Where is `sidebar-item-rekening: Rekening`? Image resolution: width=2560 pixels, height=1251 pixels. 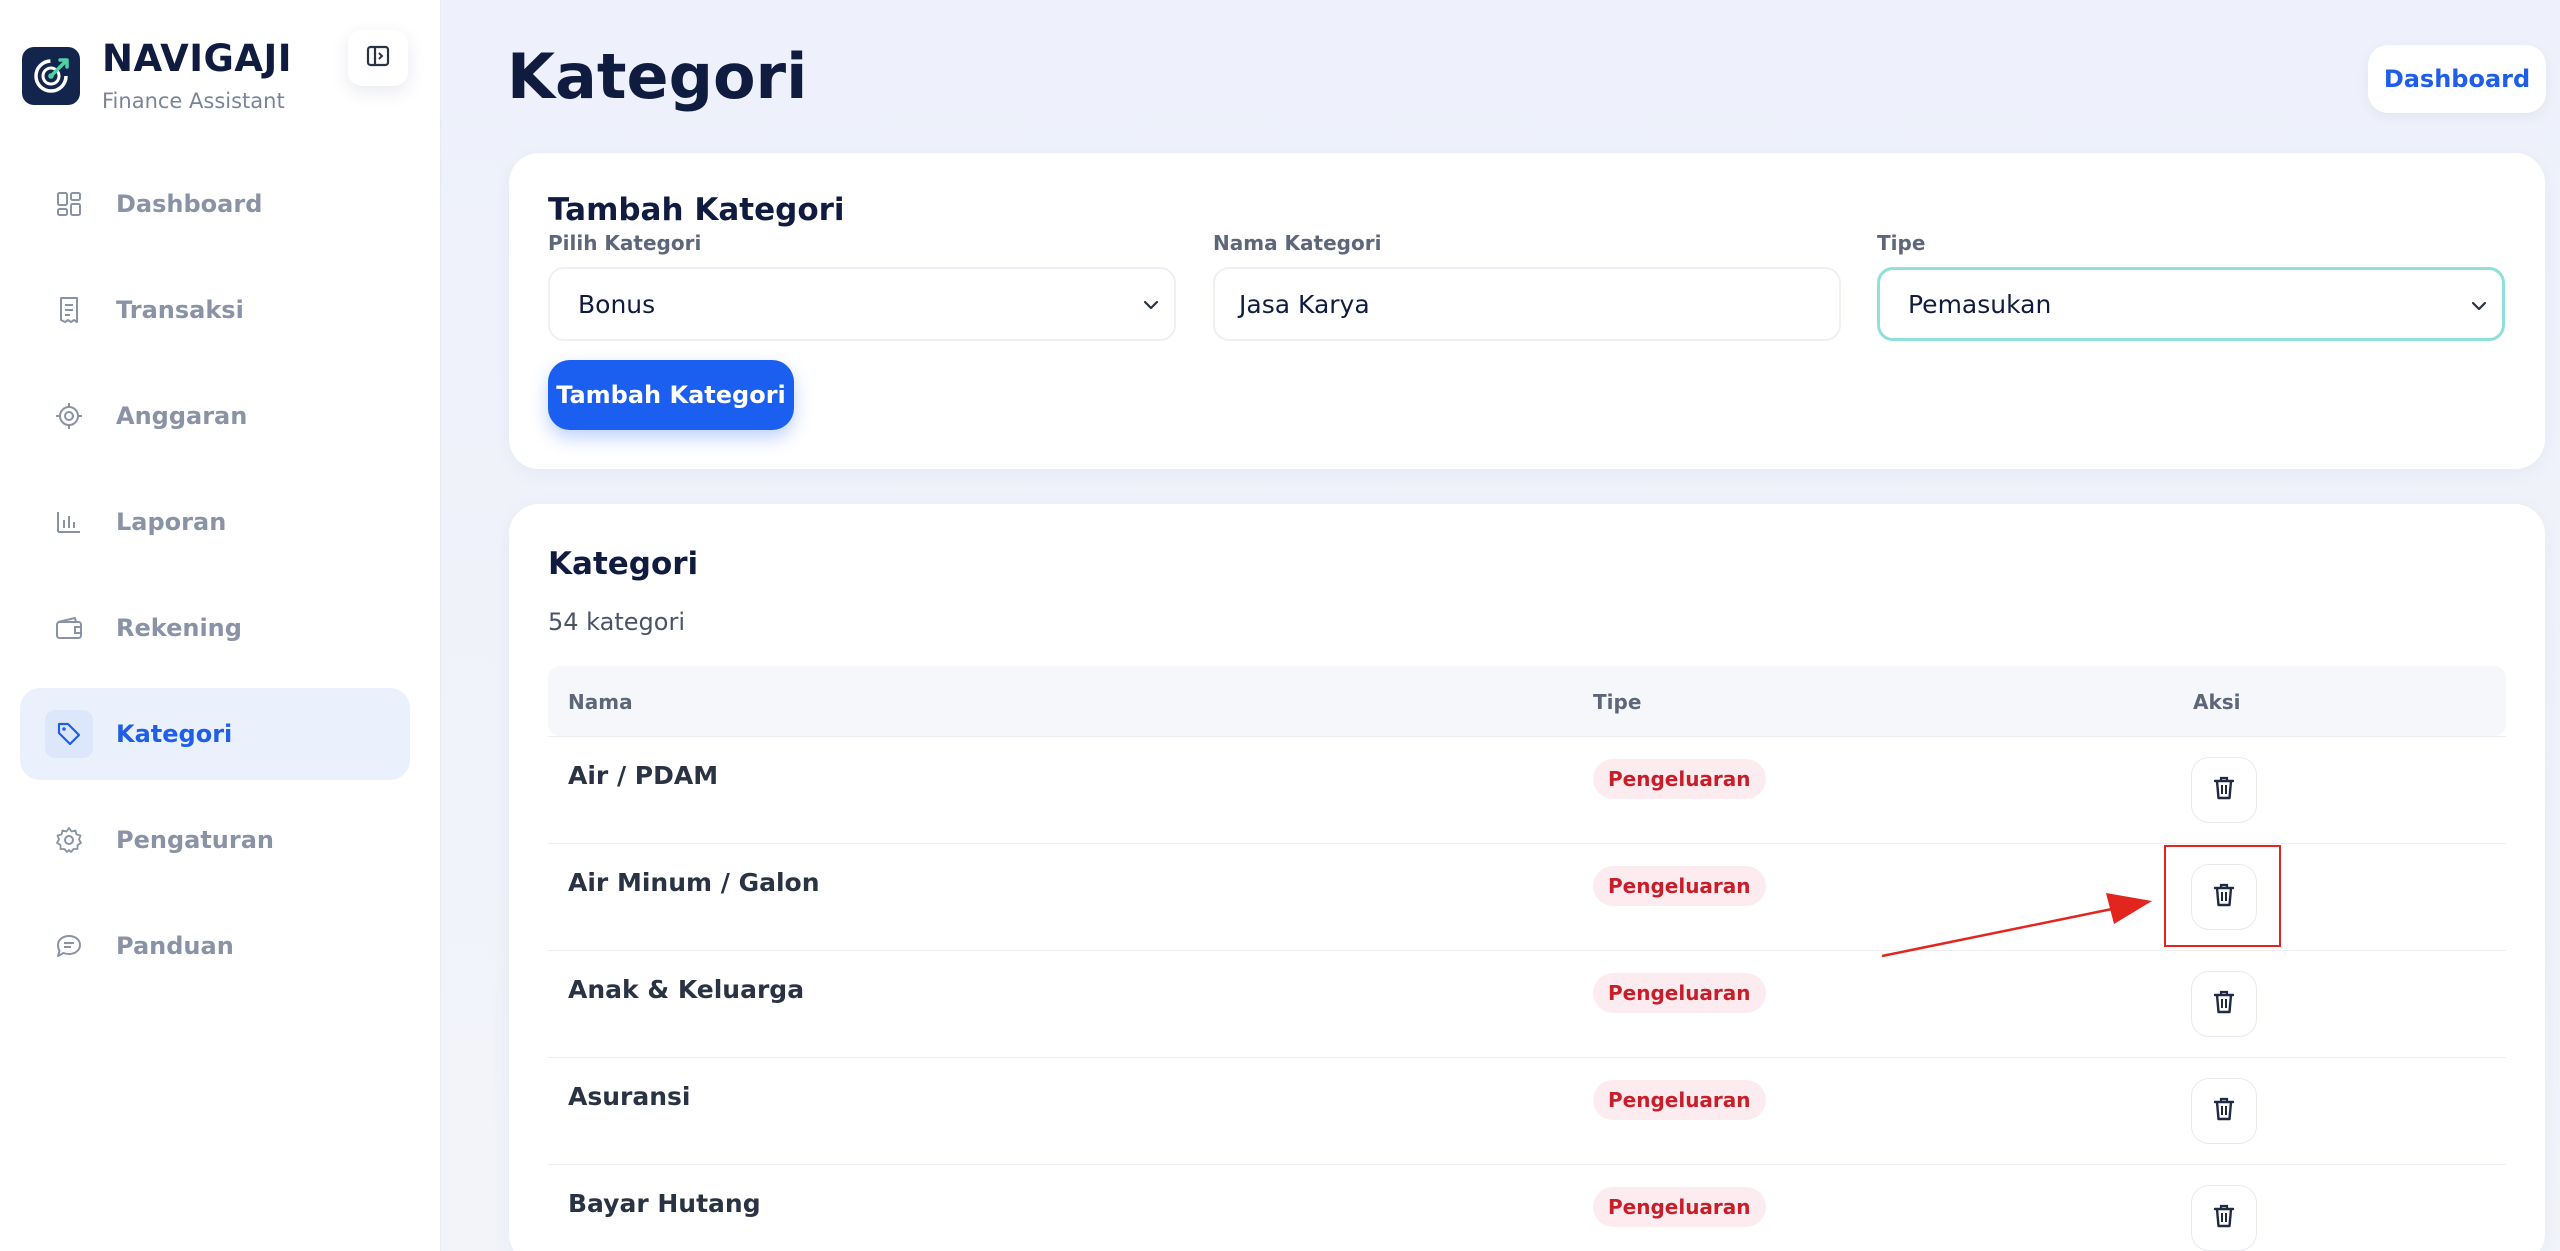 sidebar-item-rekening: Rekening is located at coordinates (215, 628).